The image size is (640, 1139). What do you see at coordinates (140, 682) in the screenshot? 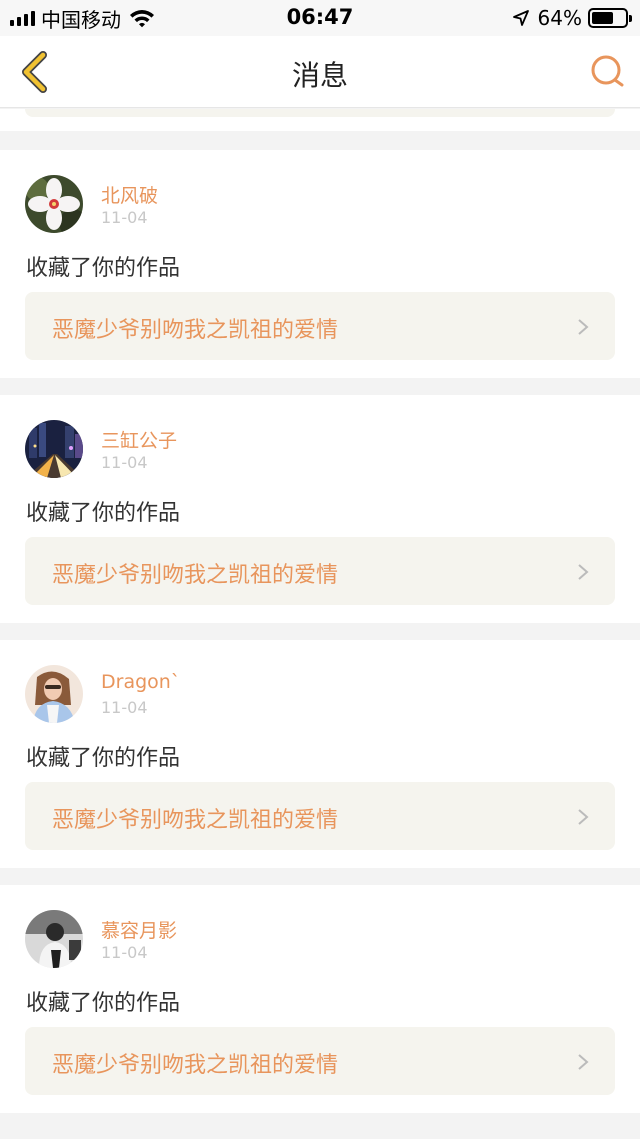
I see `username: Dragon`` at bounding box center [140, 682].